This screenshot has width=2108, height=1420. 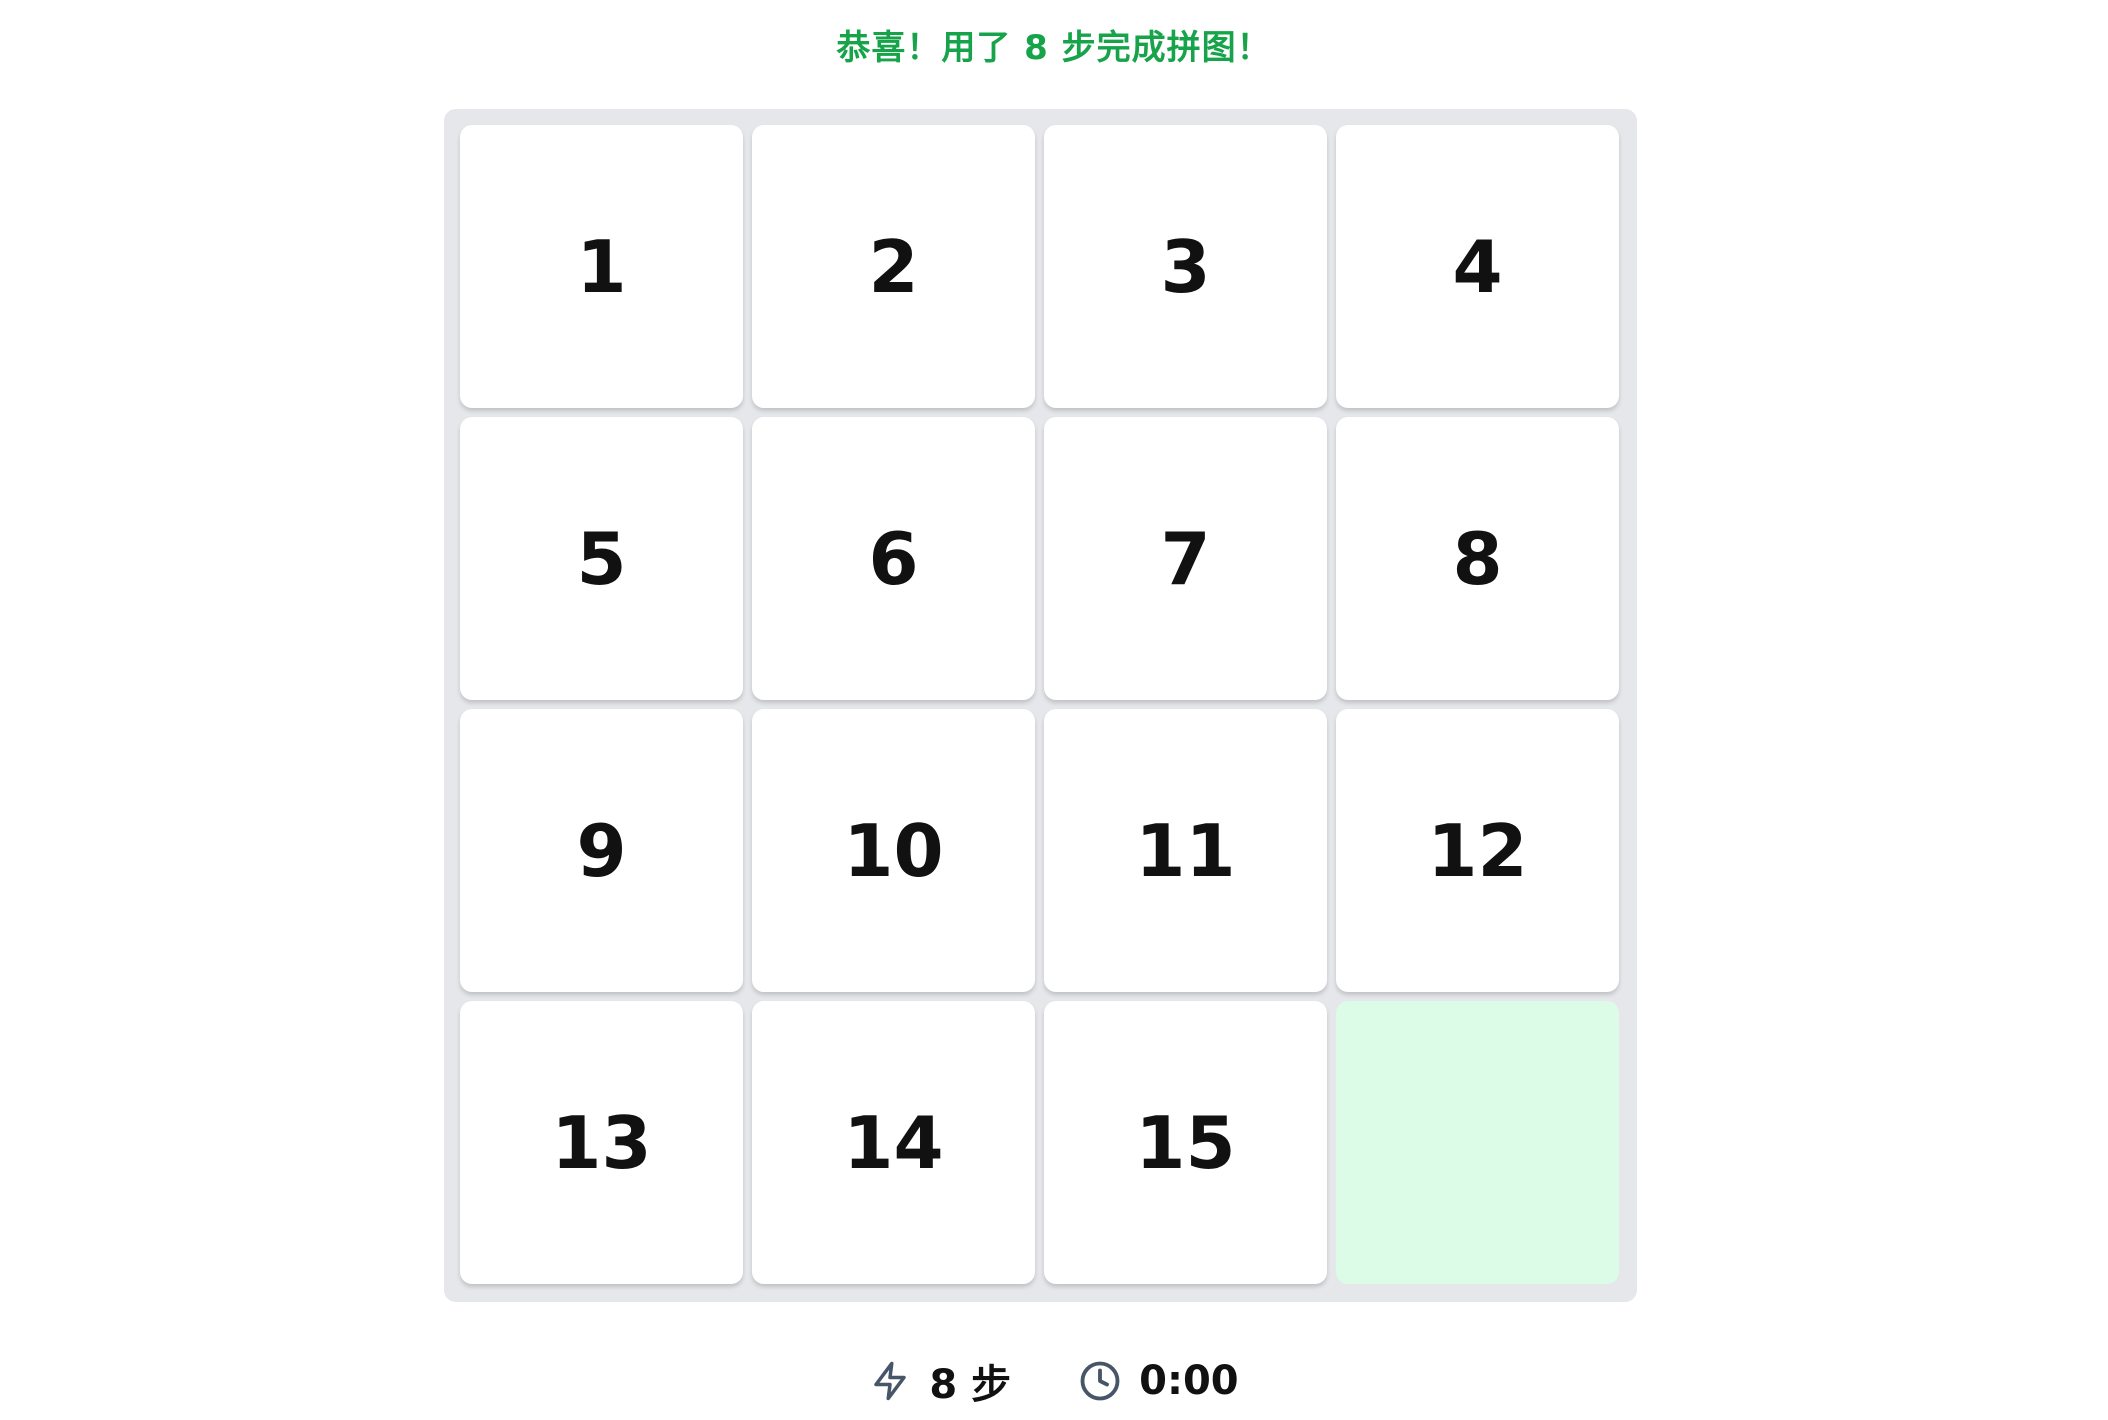 I want to click on tile-3: 3, so click(x=1185, y=266).